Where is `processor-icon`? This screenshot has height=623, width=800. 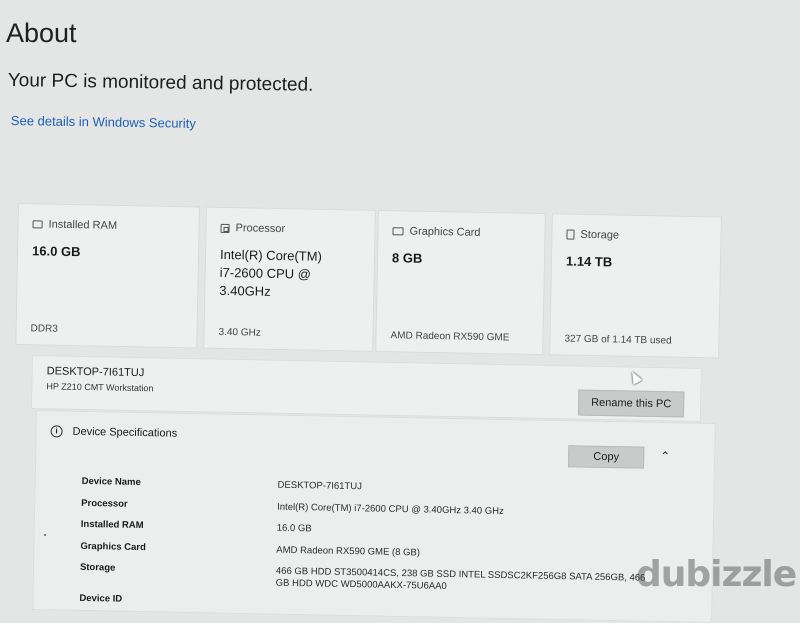 processor-icon is located at coordinates (225, 228).